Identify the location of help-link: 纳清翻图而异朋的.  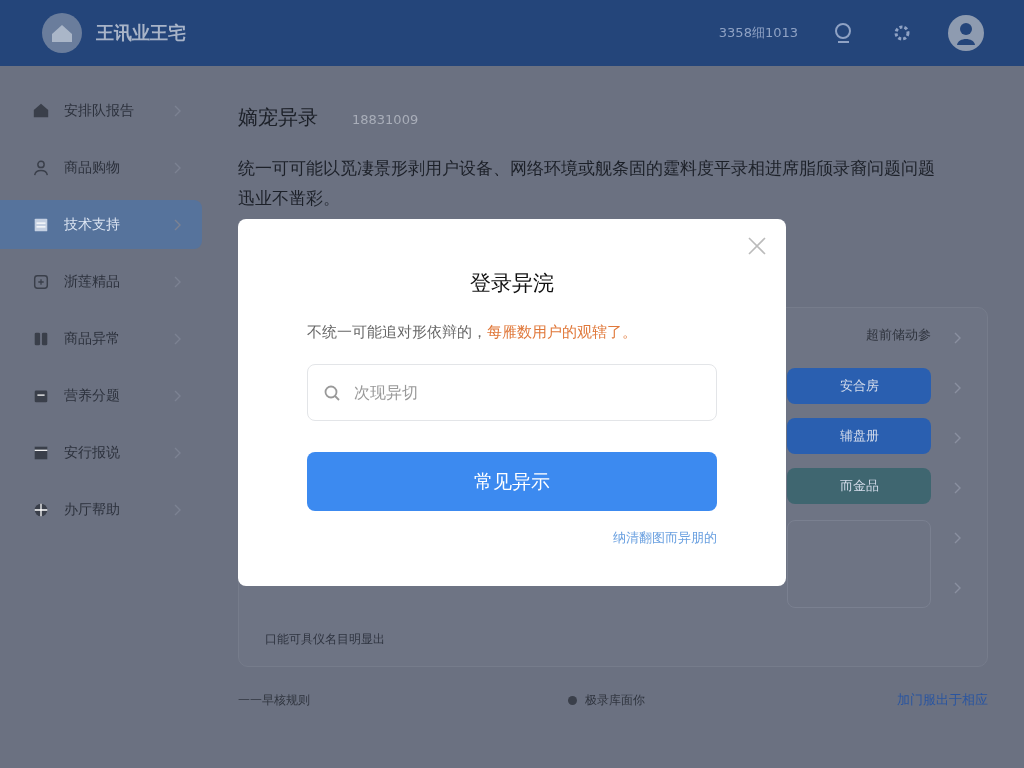
(665, 538).